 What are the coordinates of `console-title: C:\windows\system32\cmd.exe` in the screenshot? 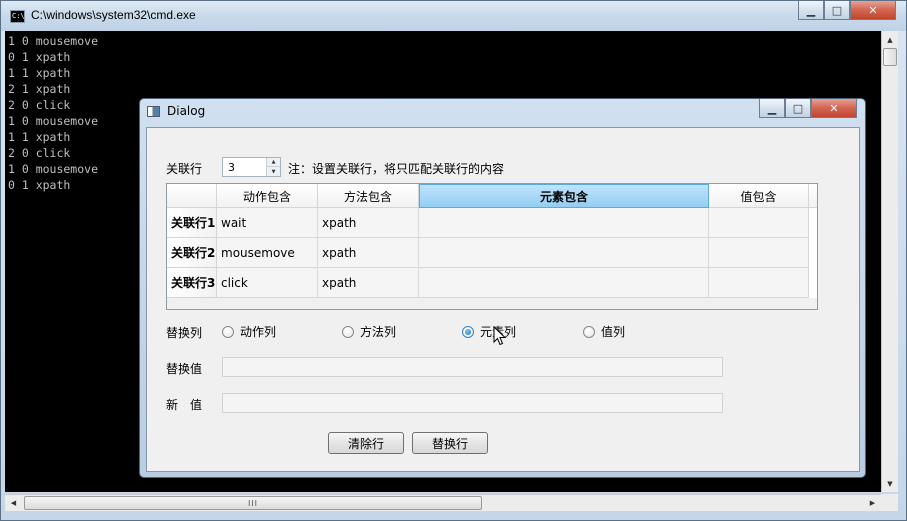 It's located at (113, 15).